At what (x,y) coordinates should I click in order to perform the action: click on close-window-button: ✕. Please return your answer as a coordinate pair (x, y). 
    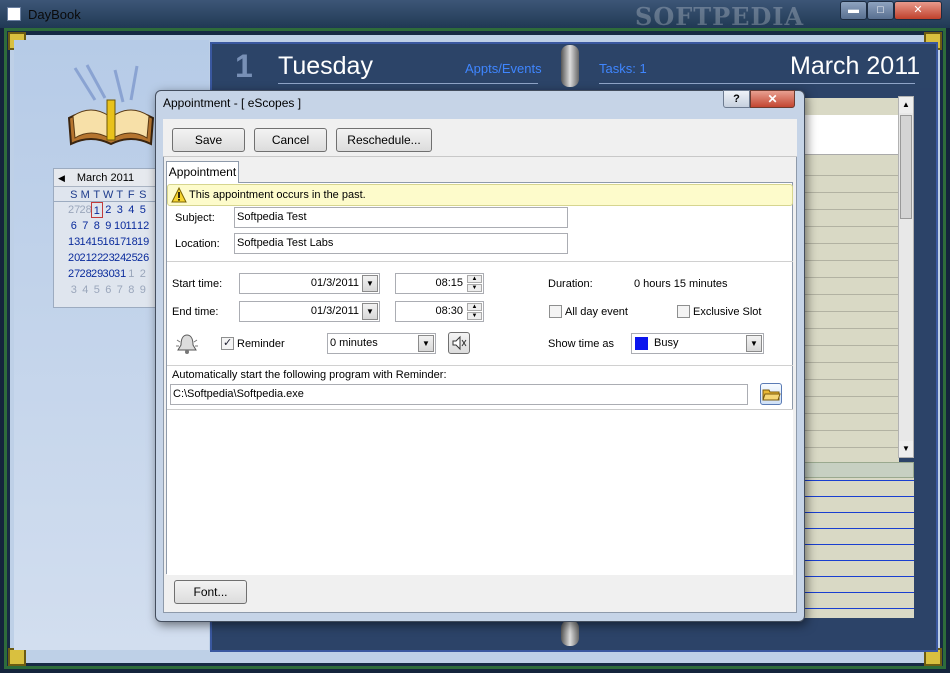
    Looking at the image, I should click on (918, 10).